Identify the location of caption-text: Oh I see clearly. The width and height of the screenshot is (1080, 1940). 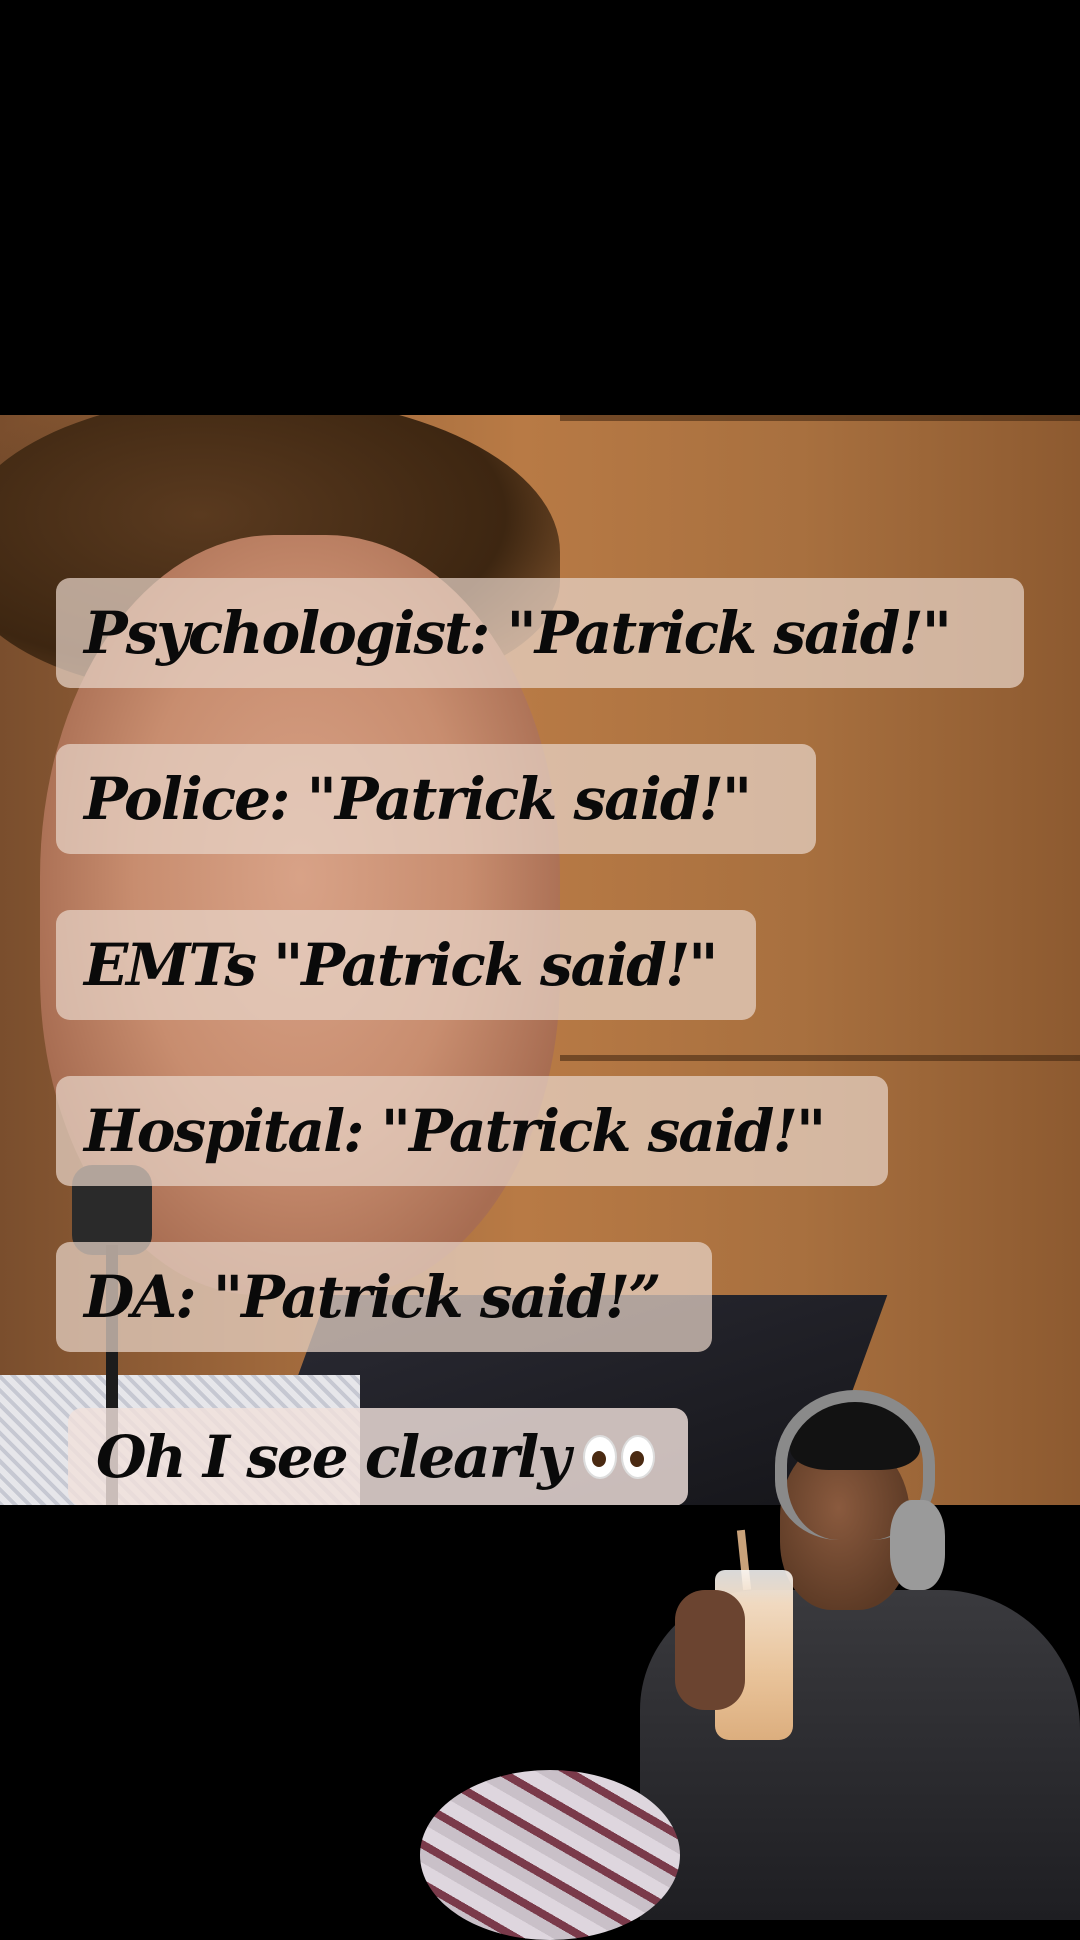
(333, 1457).